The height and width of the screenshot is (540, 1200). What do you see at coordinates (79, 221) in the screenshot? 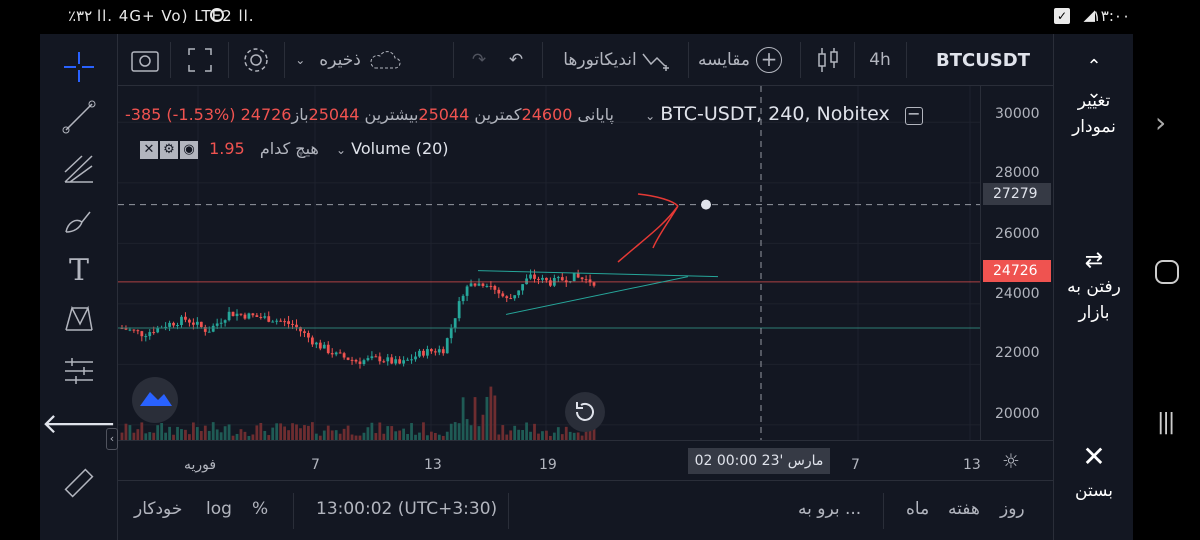
I see `brush-icon` at bounding box center [79, 221].